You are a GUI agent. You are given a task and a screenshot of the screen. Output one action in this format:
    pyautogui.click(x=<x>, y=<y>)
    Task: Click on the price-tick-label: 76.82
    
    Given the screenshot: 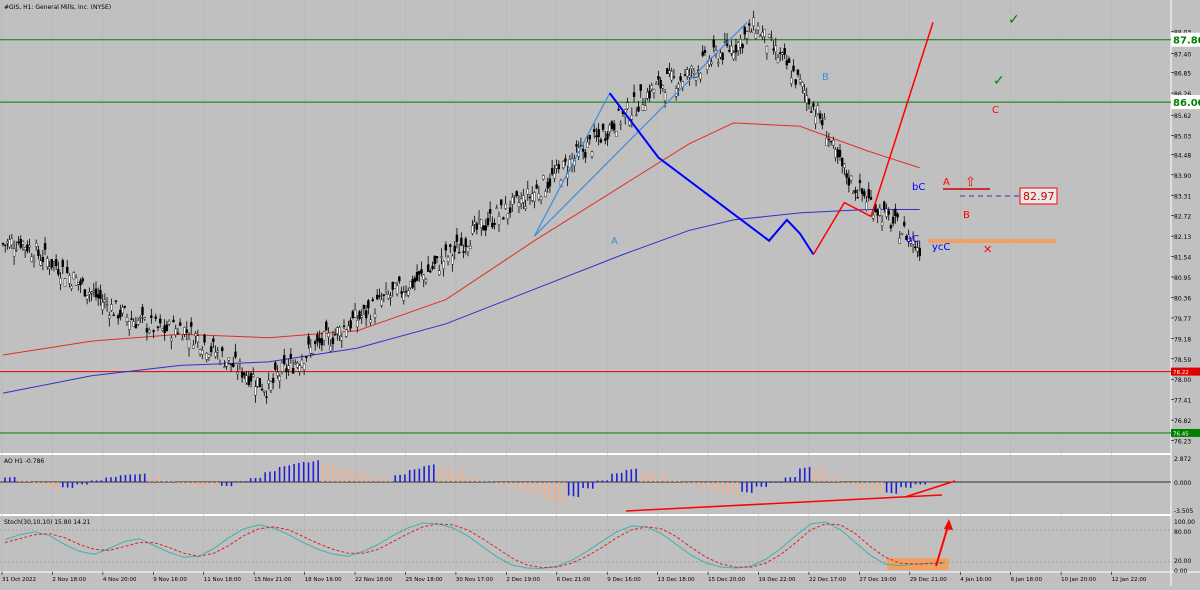 What is the action you would take?
    pyautogui.click(x=1182, y=421)
    